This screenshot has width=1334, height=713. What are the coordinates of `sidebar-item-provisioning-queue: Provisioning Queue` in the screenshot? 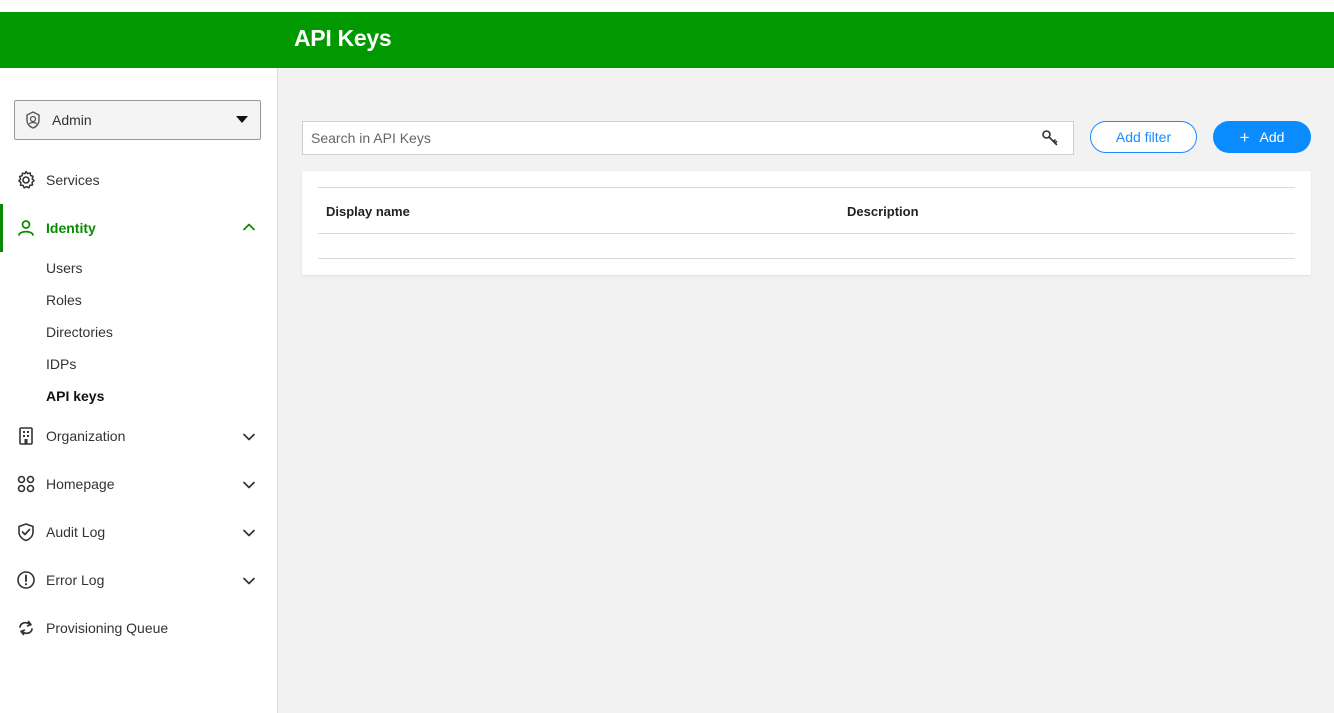 It's located at (138, 628).